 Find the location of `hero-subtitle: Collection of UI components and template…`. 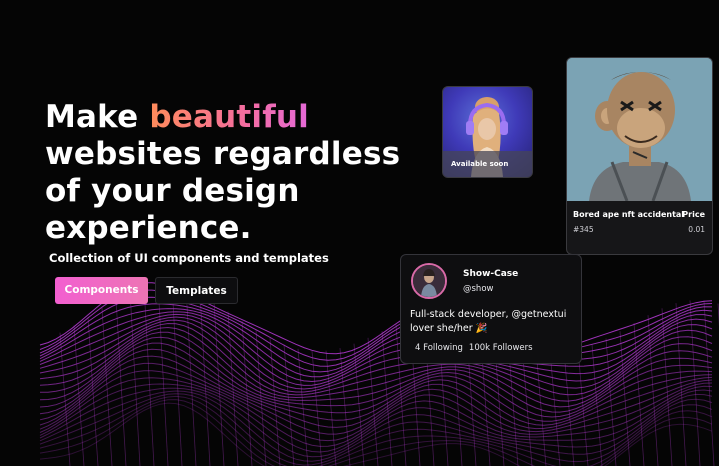

hero-subtitle: Collection of UI components and template… is located at coordinates (189, 258).